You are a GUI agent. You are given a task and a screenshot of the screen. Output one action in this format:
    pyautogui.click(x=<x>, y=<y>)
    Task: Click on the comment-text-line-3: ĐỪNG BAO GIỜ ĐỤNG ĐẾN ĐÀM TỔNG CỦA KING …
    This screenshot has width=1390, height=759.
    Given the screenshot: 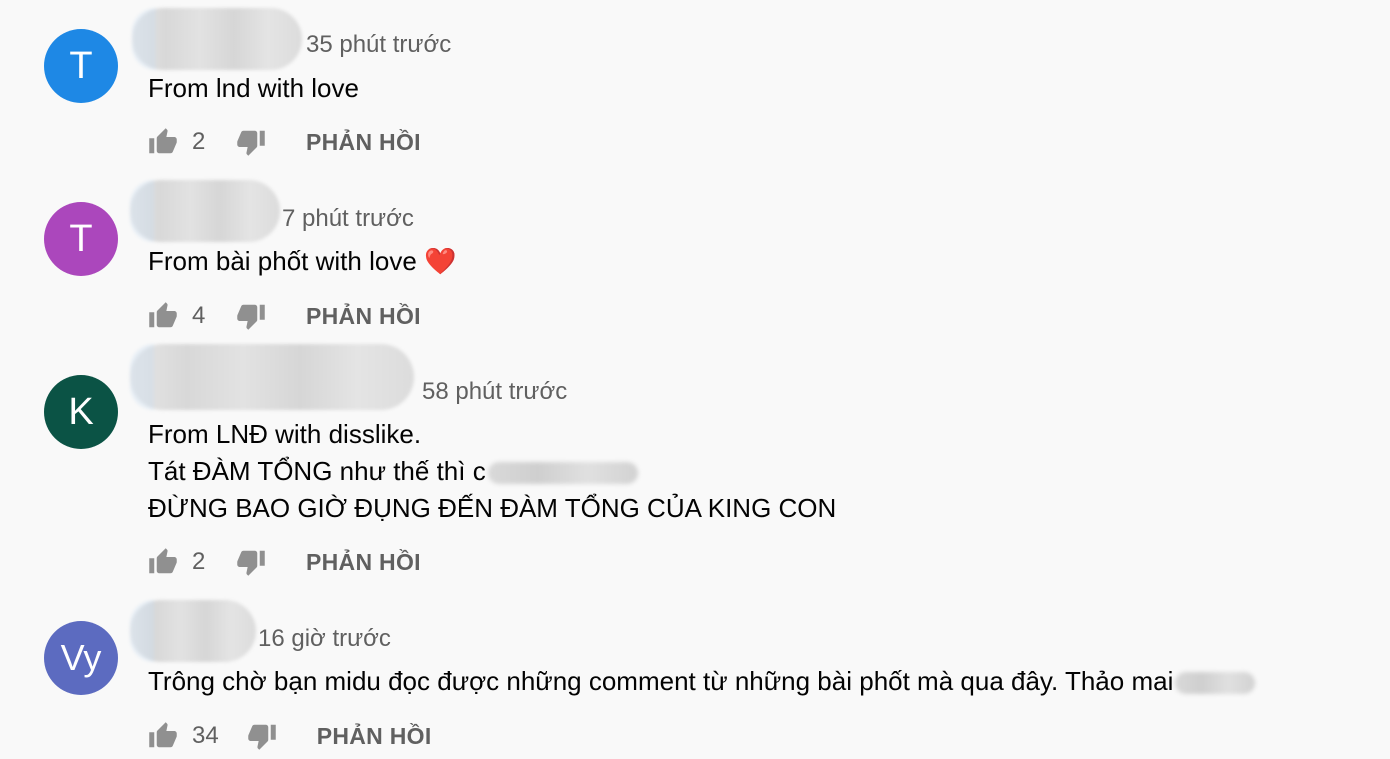 What is the action you would take?
    pyautogui.click(x=492, y=508)
    